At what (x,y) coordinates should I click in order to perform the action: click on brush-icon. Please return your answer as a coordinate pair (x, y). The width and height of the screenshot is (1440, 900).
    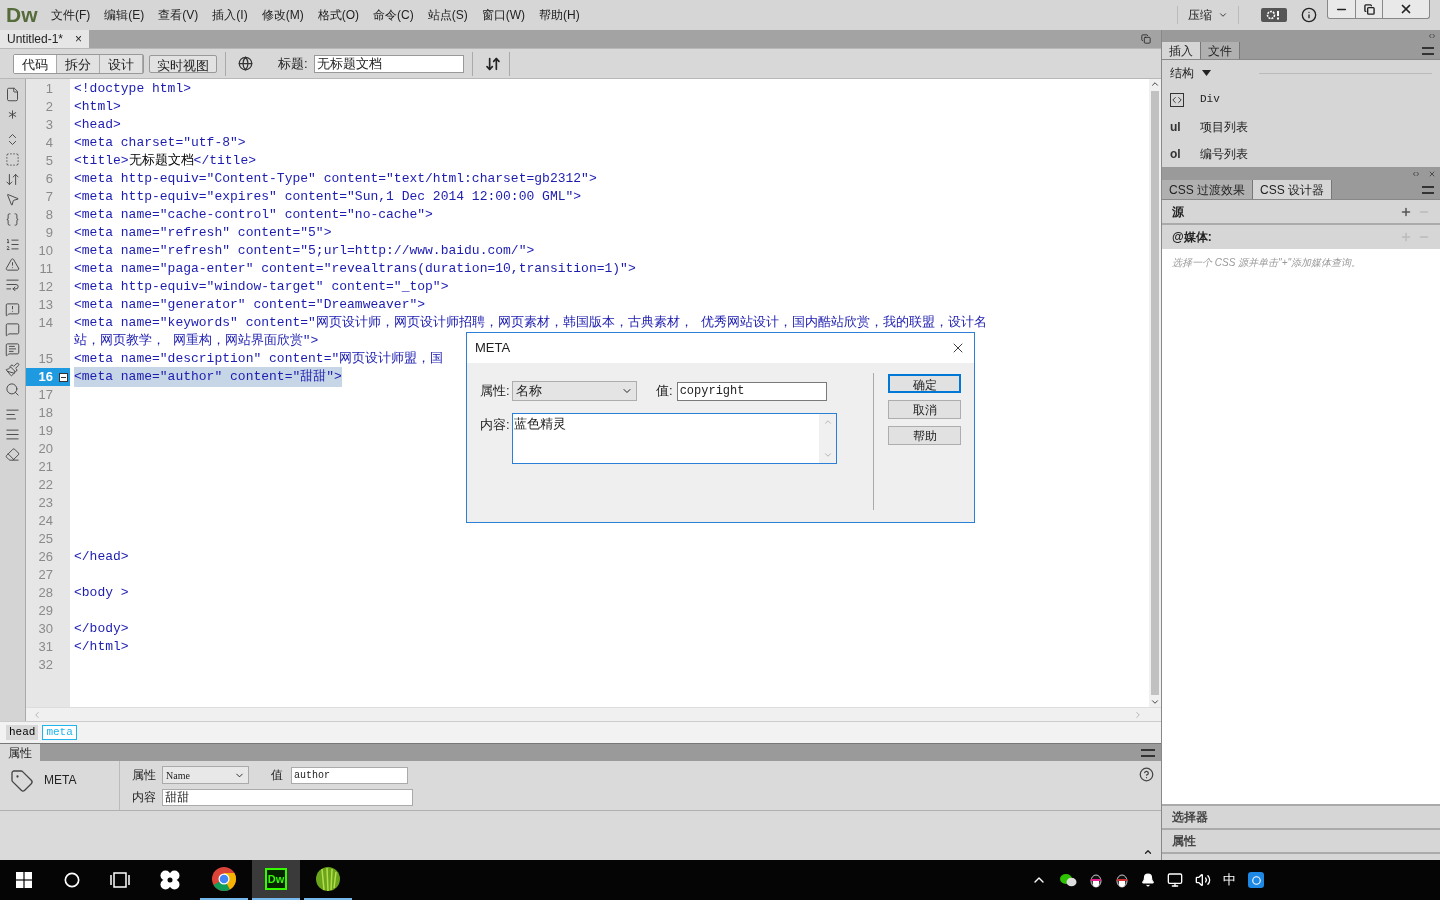
    Looking at the image, I should click on (12, 369).